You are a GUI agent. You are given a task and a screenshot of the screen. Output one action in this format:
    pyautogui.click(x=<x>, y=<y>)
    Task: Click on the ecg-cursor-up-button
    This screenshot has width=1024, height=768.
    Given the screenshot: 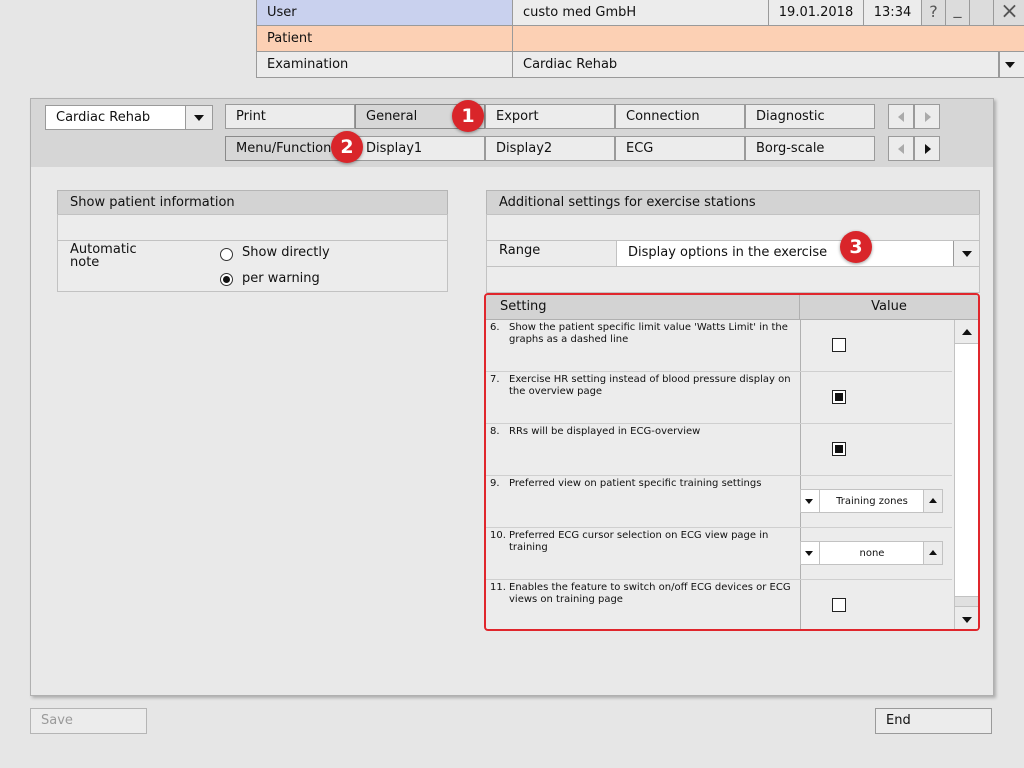 What is the action you would take?
    pyautogui.click(x=933, y=553)
    